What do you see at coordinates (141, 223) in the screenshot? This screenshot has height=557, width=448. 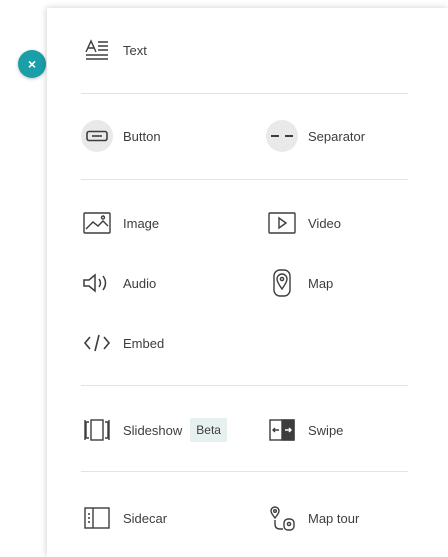 I see `block-item-image-label: Image` at bounding box center [141, 223].